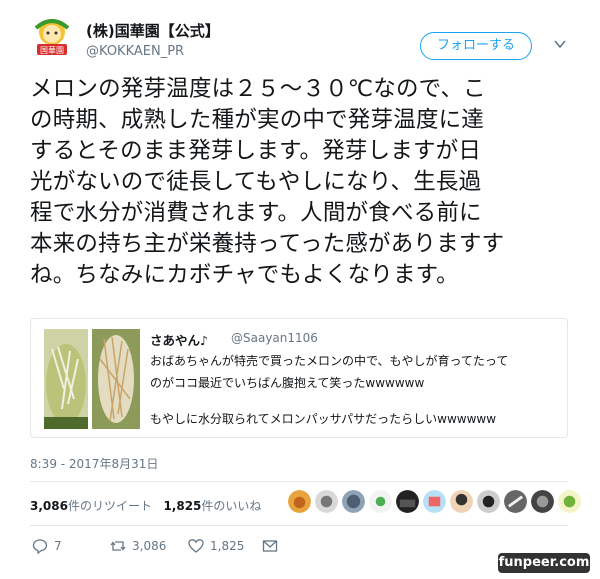 The image size is (600, 579). What do you see at coordinates (135, 51) in the screenshot?
I see `user-handle: @KOKKAEN_PR` at bounding box center [135, 51].